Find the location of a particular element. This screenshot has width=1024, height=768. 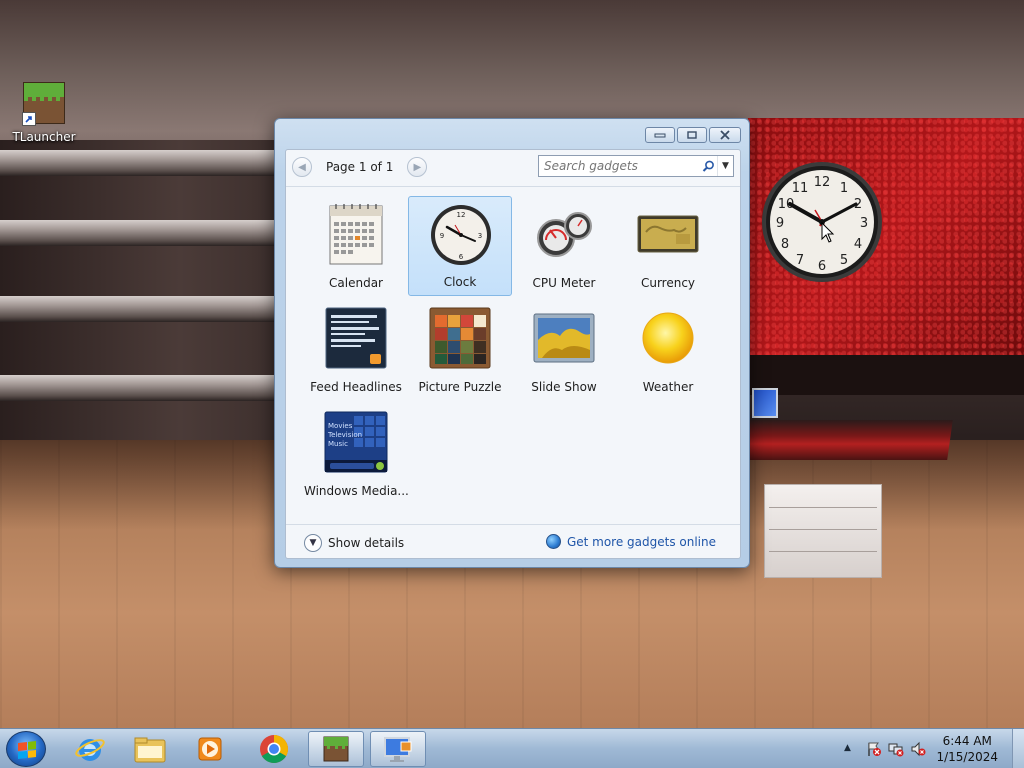

gadgets-toolbar: ◀ Page 1 of 1 ▶ ▼ is located at coordinates (513, 168).